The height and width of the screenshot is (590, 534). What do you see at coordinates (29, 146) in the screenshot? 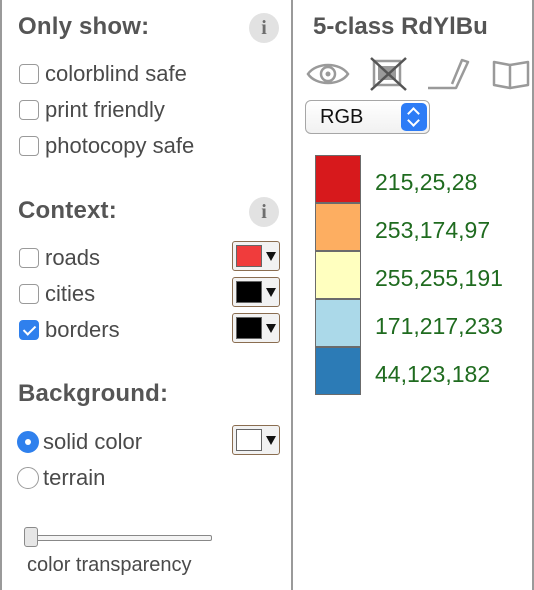
I see `photocopy-safe-checkbox` at bounding box center [29, 146].